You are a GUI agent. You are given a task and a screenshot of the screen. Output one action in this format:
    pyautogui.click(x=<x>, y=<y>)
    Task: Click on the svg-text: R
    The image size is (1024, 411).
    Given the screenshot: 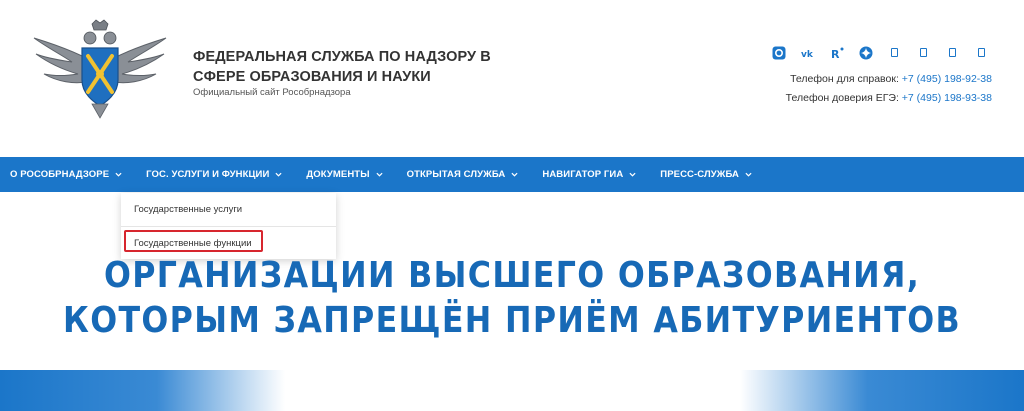 What is the action you would take?
    pyautogui.click(x=835, y=54)
    